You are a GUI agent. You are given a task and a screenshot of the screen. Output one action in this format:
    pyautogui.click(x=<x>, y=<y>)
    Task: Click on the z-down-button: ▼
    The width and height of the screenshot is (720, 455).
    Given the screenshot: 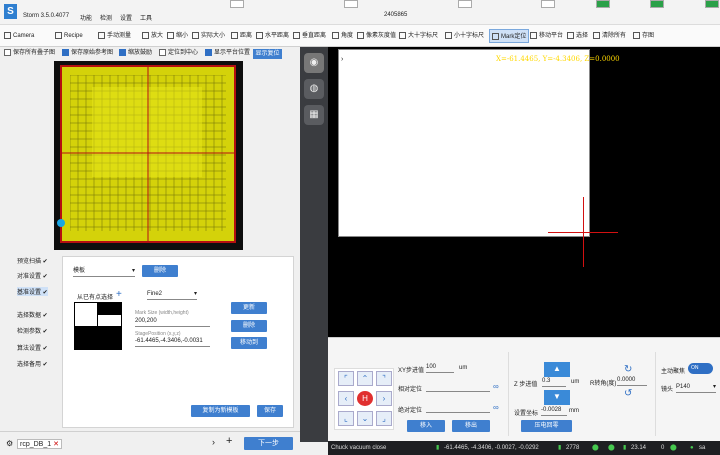 What is the action you would take?
    pyautogui.click(x=557, y=397)
    